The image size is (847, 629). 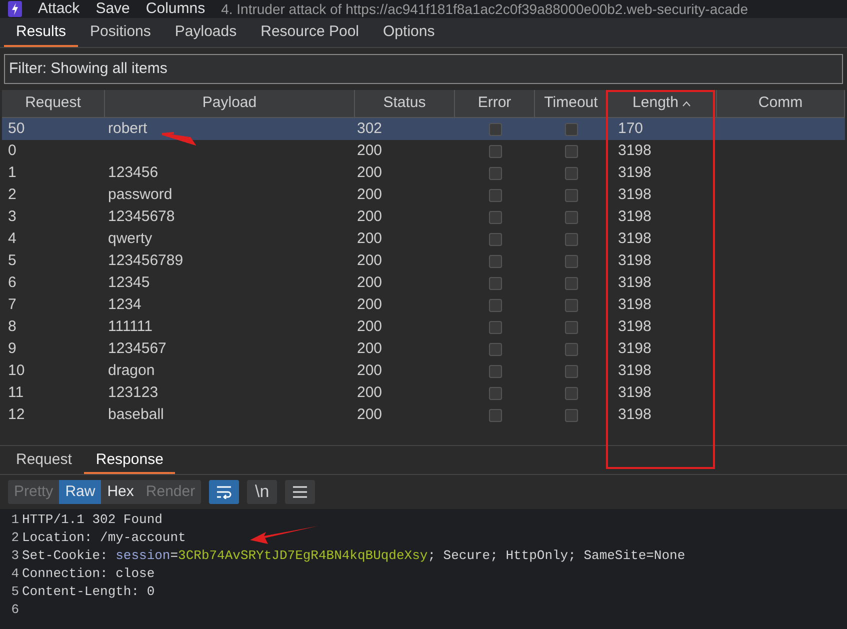 I want to click on table-row: 3 12345678 200 3198, so click(x=423, y=217).